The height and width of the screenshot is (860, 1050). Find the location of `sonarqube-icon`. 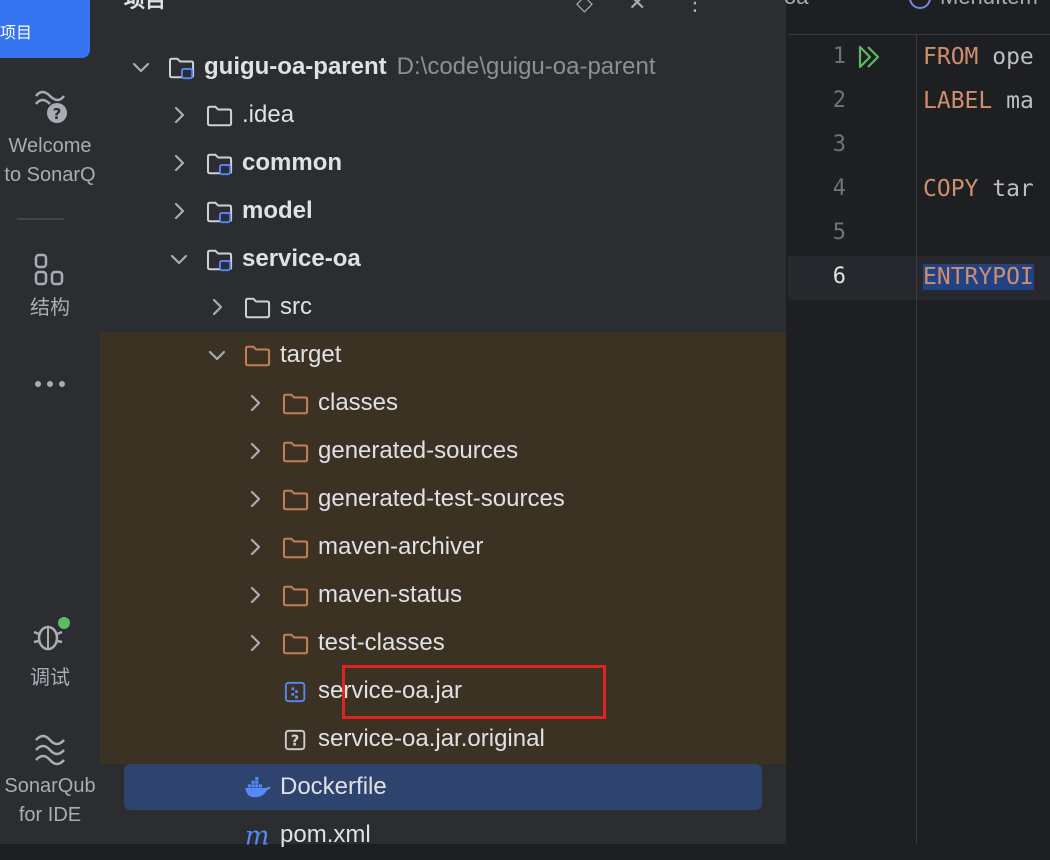

sonarqube-icon is located at coordinates (50, 750).